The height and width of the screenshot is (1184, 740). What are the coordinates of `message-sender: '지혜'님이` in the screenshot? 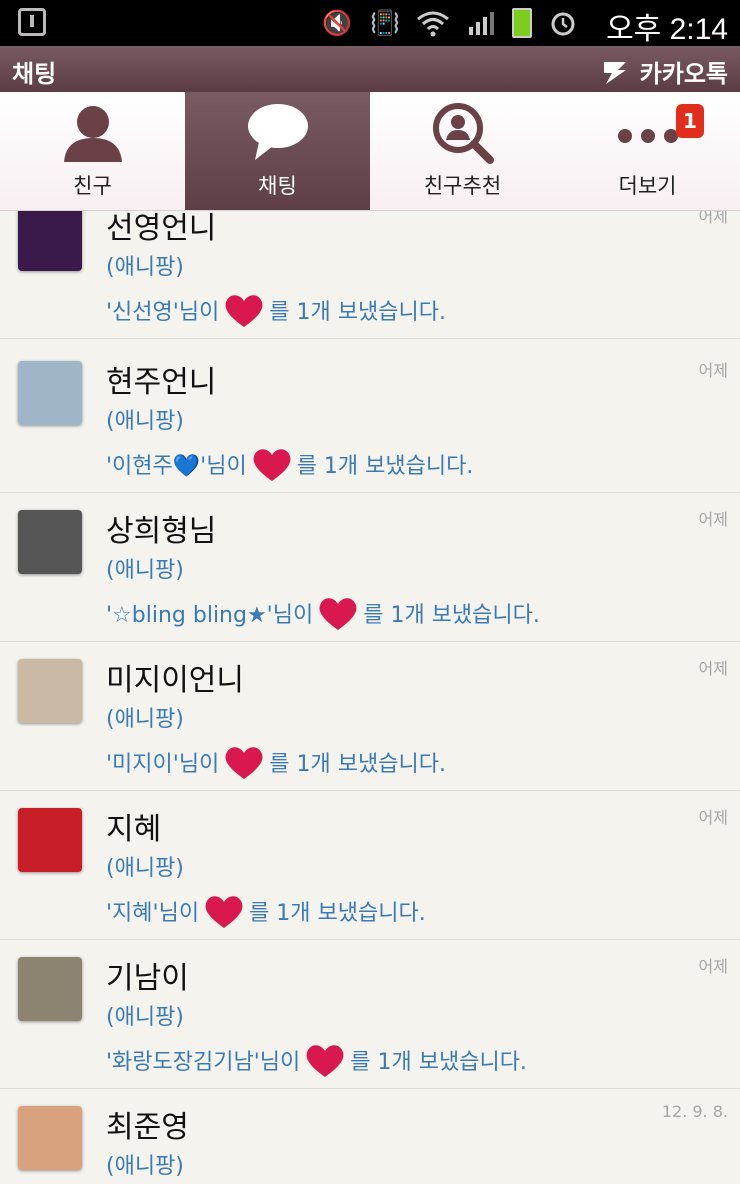 It's located at (153, 913).